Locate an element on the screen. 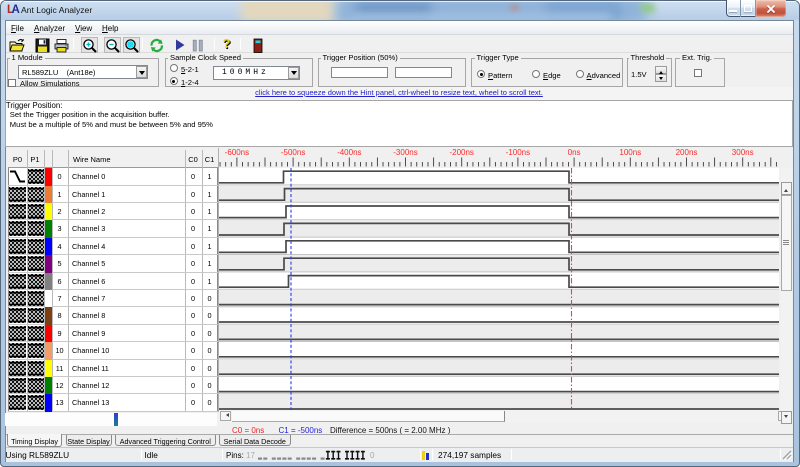 Image resolution: width=800 pixels, height=467 pixels. svg-text: -100ns is located at coordinates (518, 152).